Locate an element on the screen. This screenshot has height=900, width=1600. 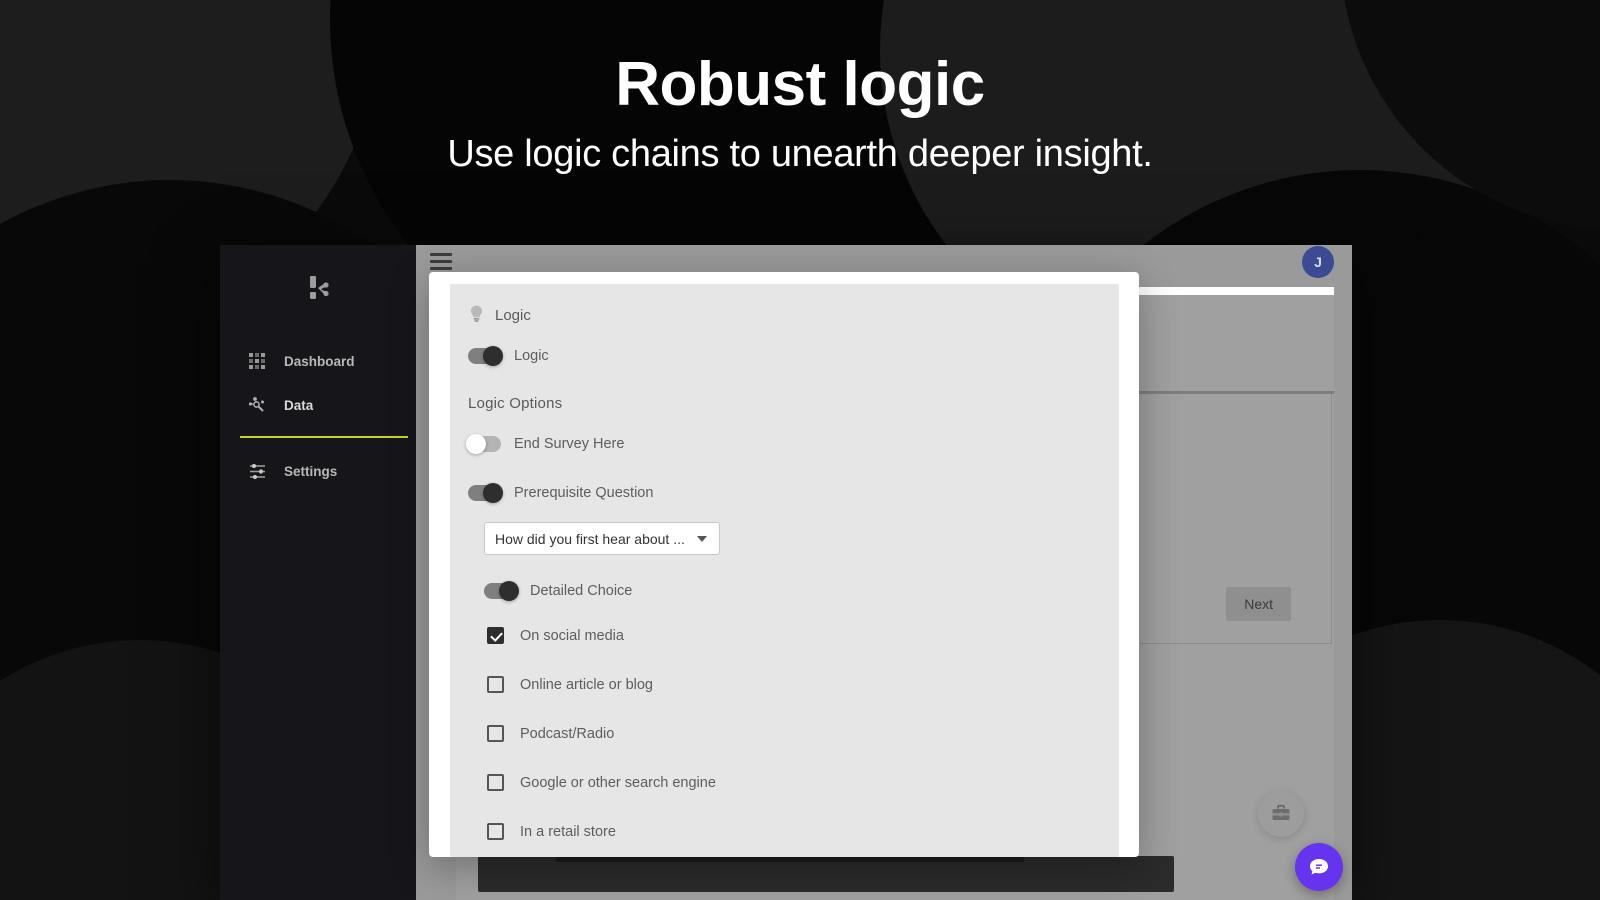
app-logo is located at coordinates (318, 288).